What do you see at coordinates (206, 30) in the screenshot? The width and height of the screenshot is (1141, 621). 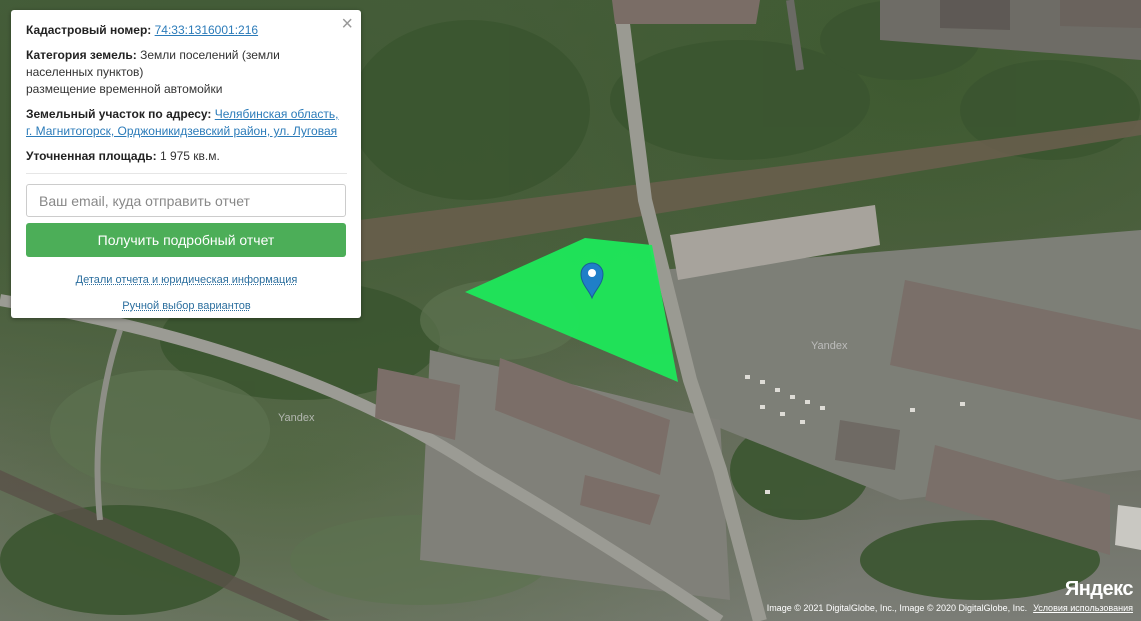 I see `cadastral-number-link: 74:33:1316001:216` at bounding box center [206, 30].